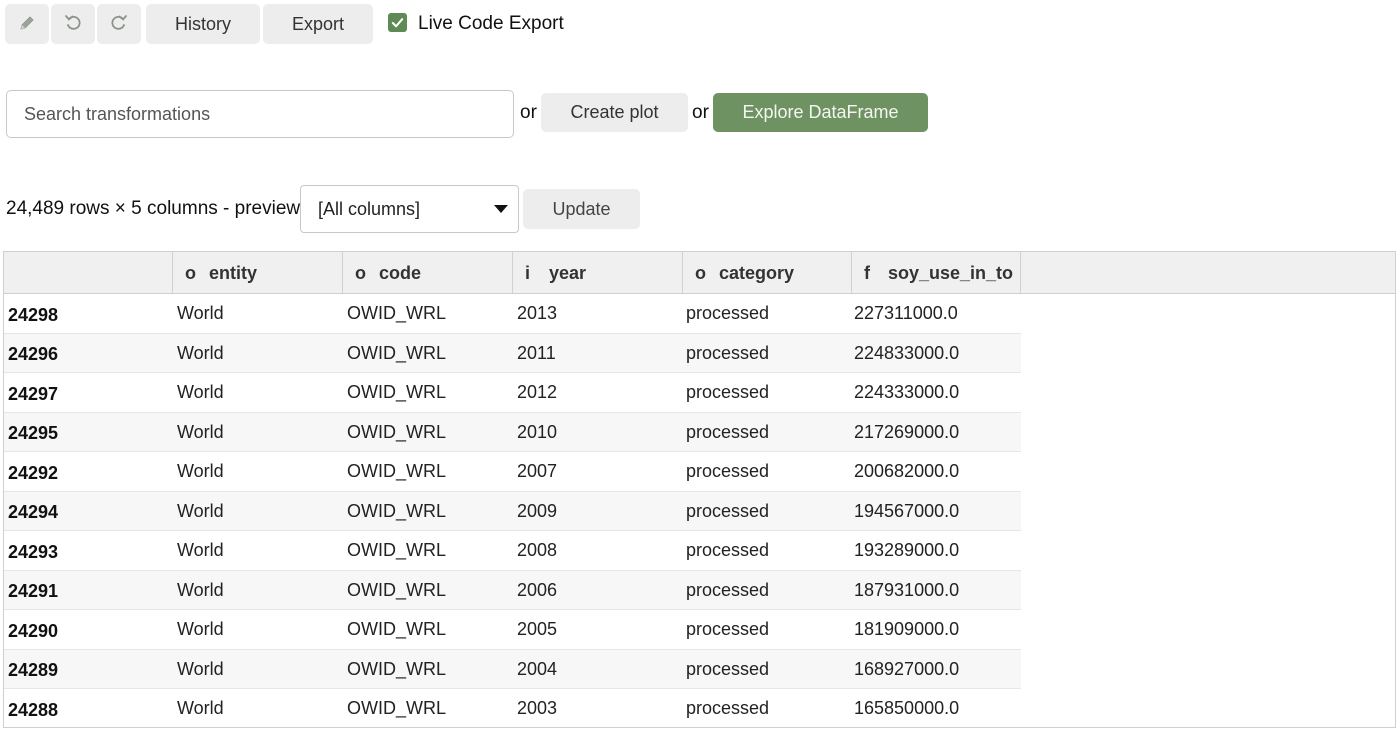  I want to click on export-button: Export, so click(318, 24).